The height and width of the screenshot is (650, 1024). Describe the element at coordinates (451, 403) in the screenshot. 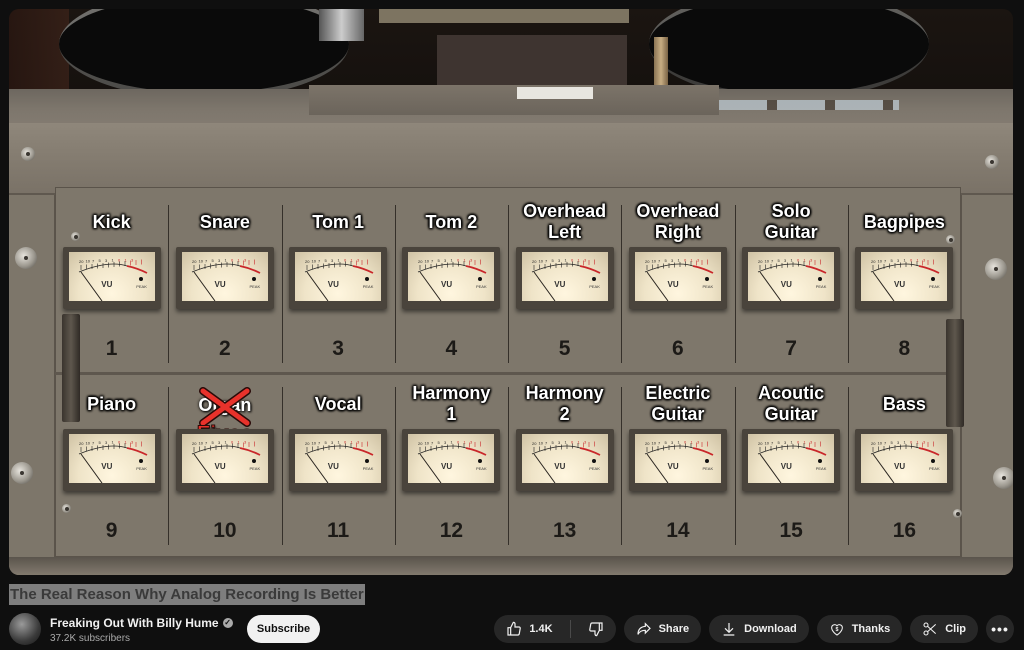

I see `channel-label: Harmony 1` at that location.